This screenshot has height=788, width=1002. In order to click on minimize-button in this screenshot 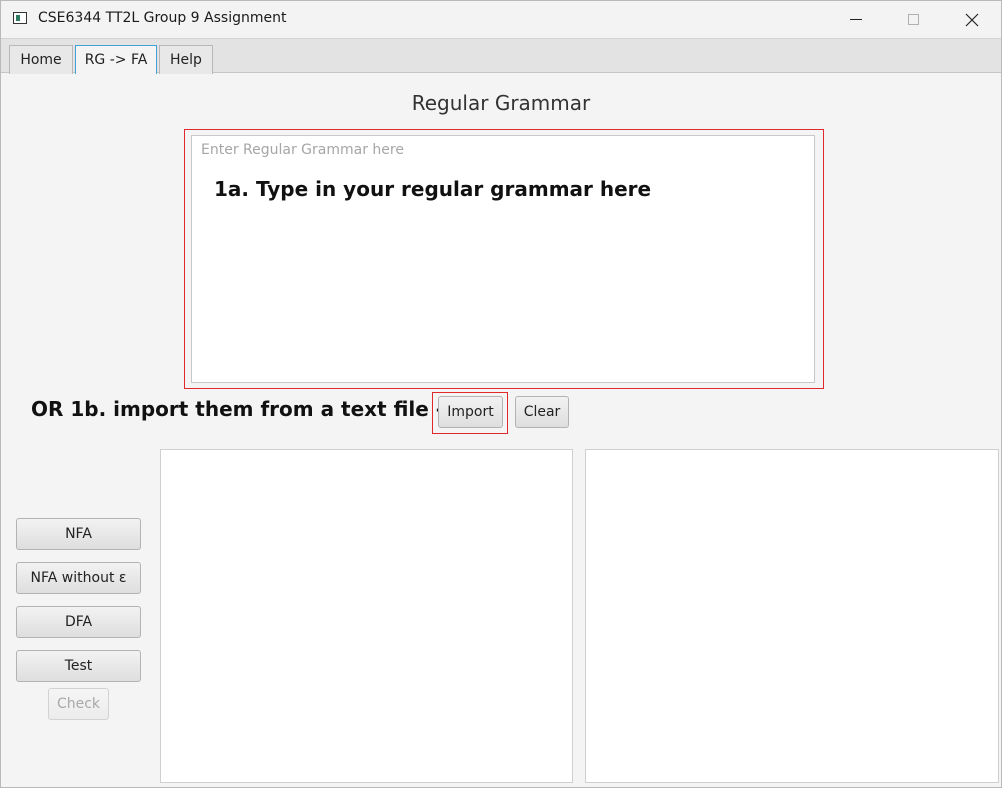, I will do `click(856, 19)`.